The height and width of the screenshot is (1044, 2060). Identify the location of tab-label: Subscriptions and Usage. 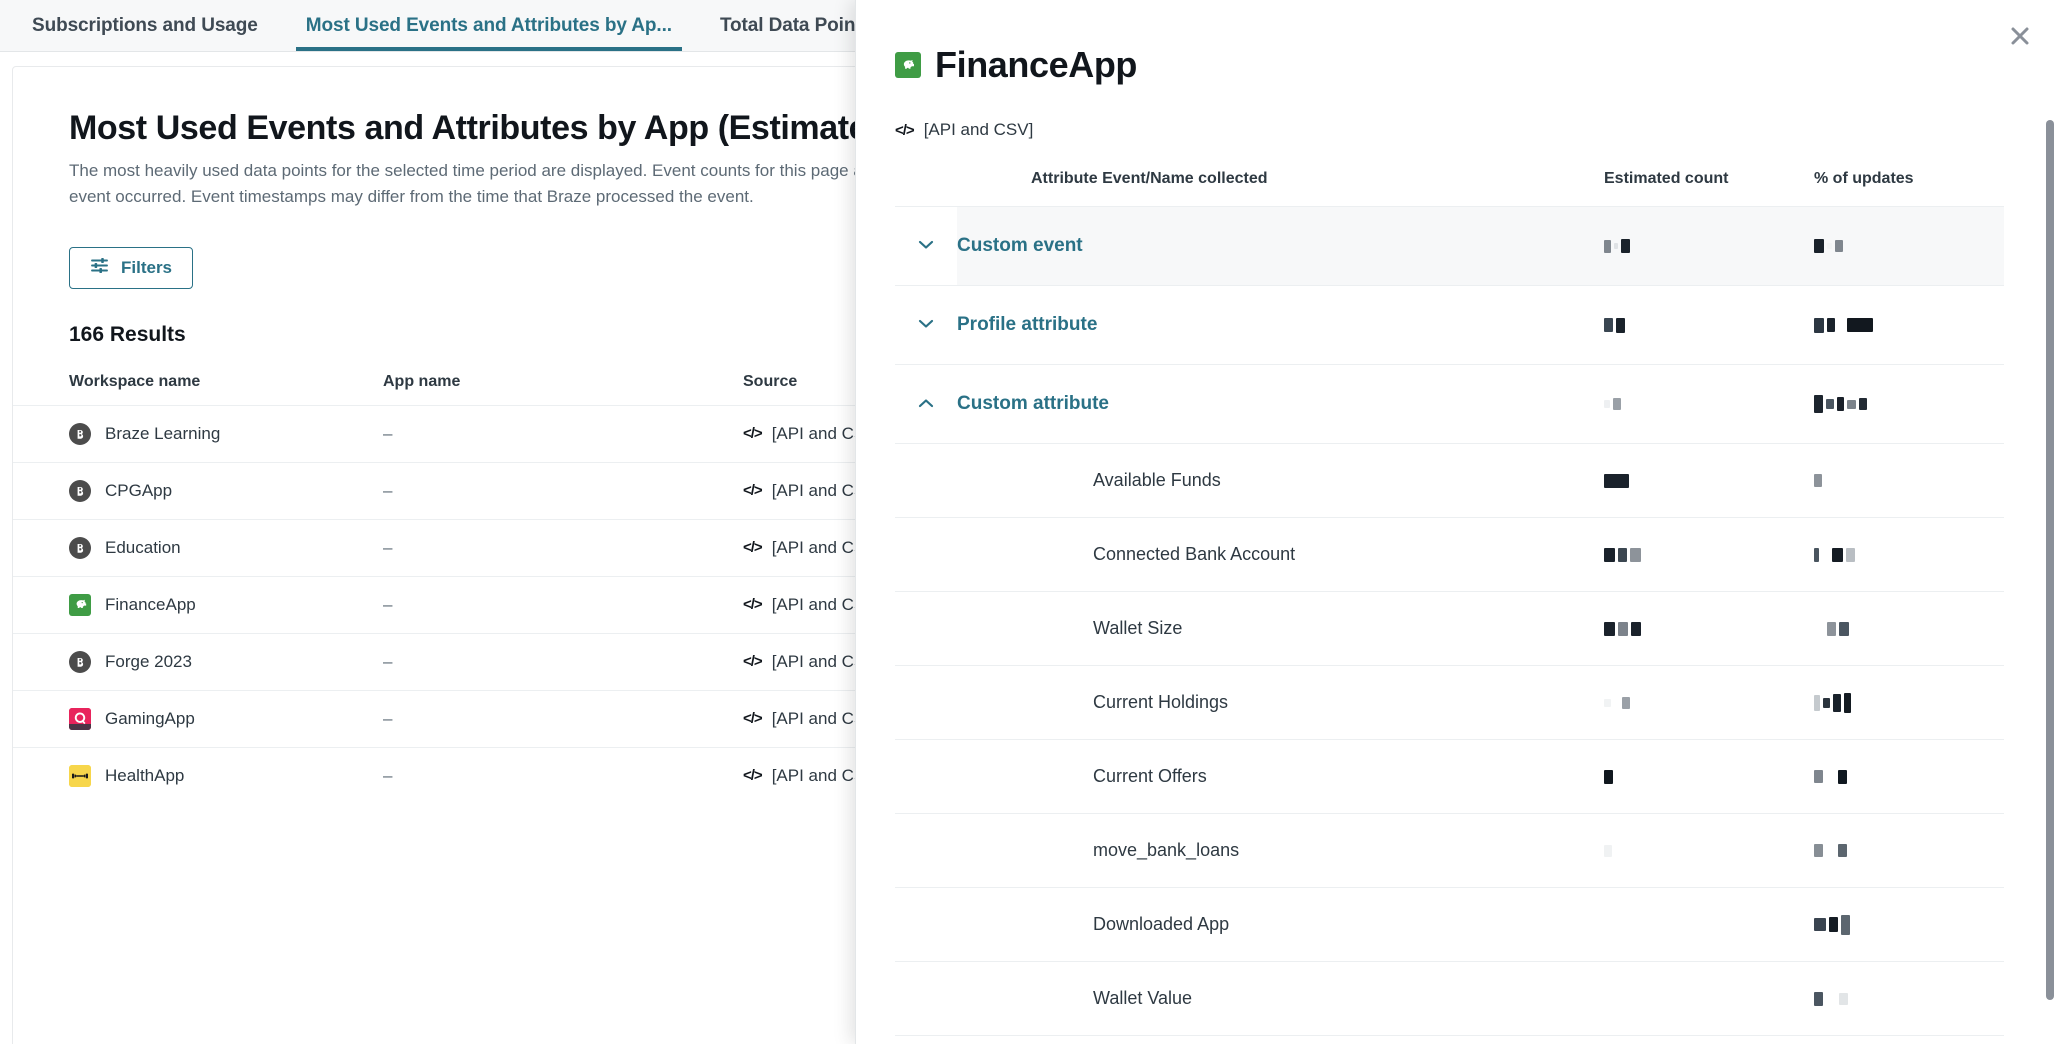
(145, 25).